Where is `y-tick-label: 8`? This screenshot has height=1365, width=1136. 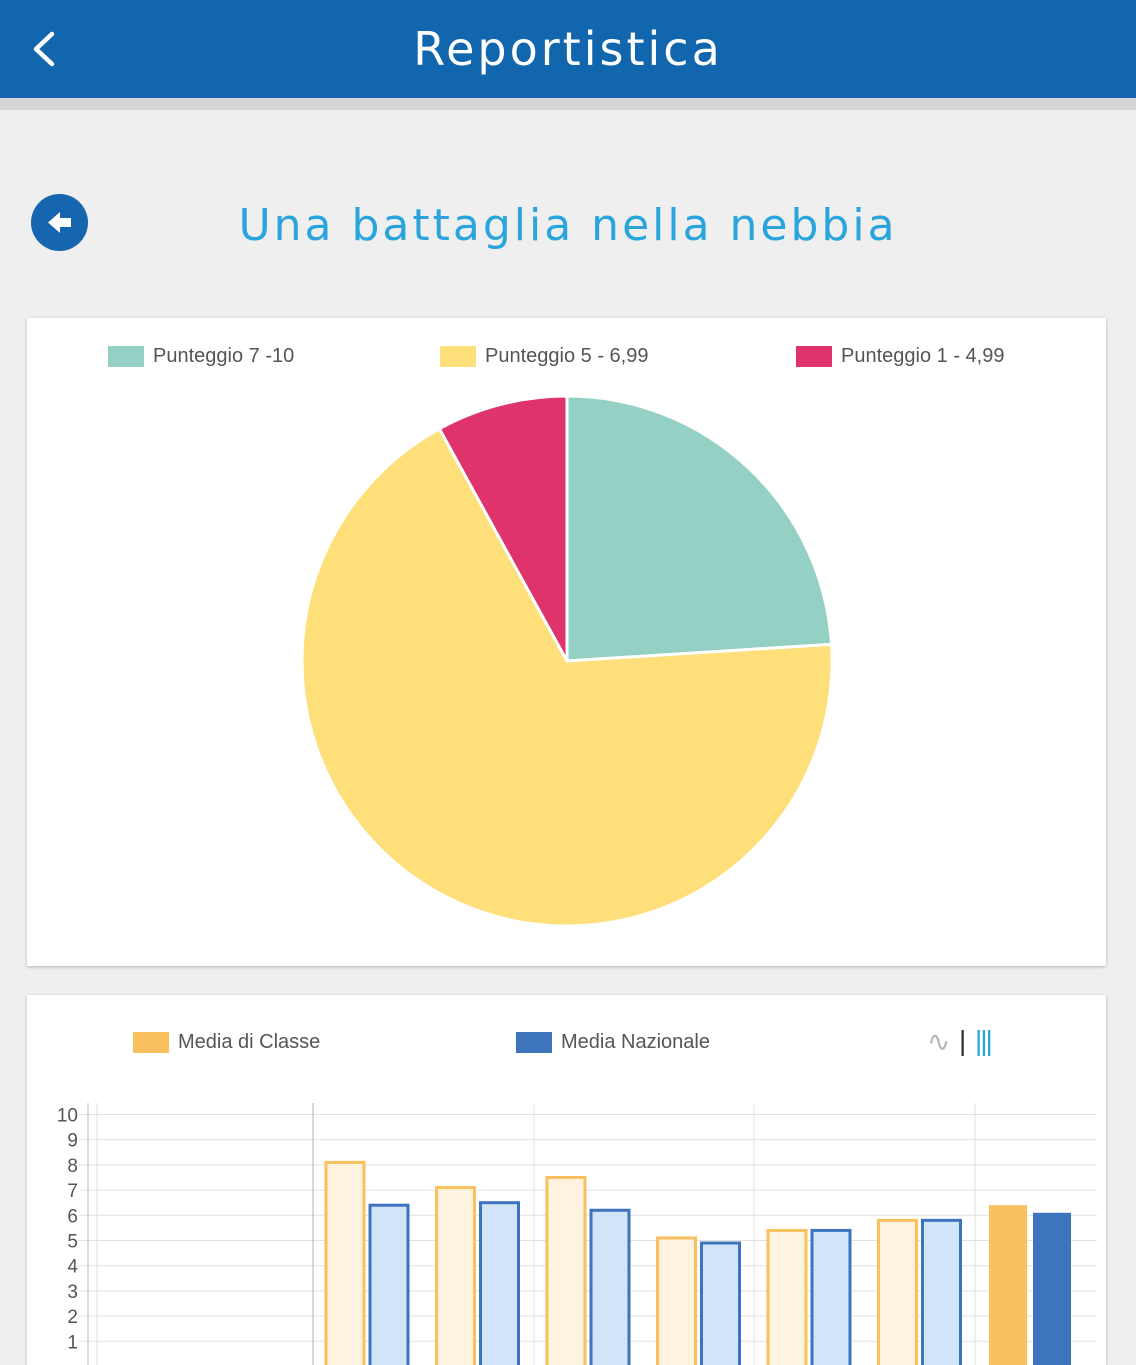 y-tick-label: 8 is located at coordinates (72, 1166).